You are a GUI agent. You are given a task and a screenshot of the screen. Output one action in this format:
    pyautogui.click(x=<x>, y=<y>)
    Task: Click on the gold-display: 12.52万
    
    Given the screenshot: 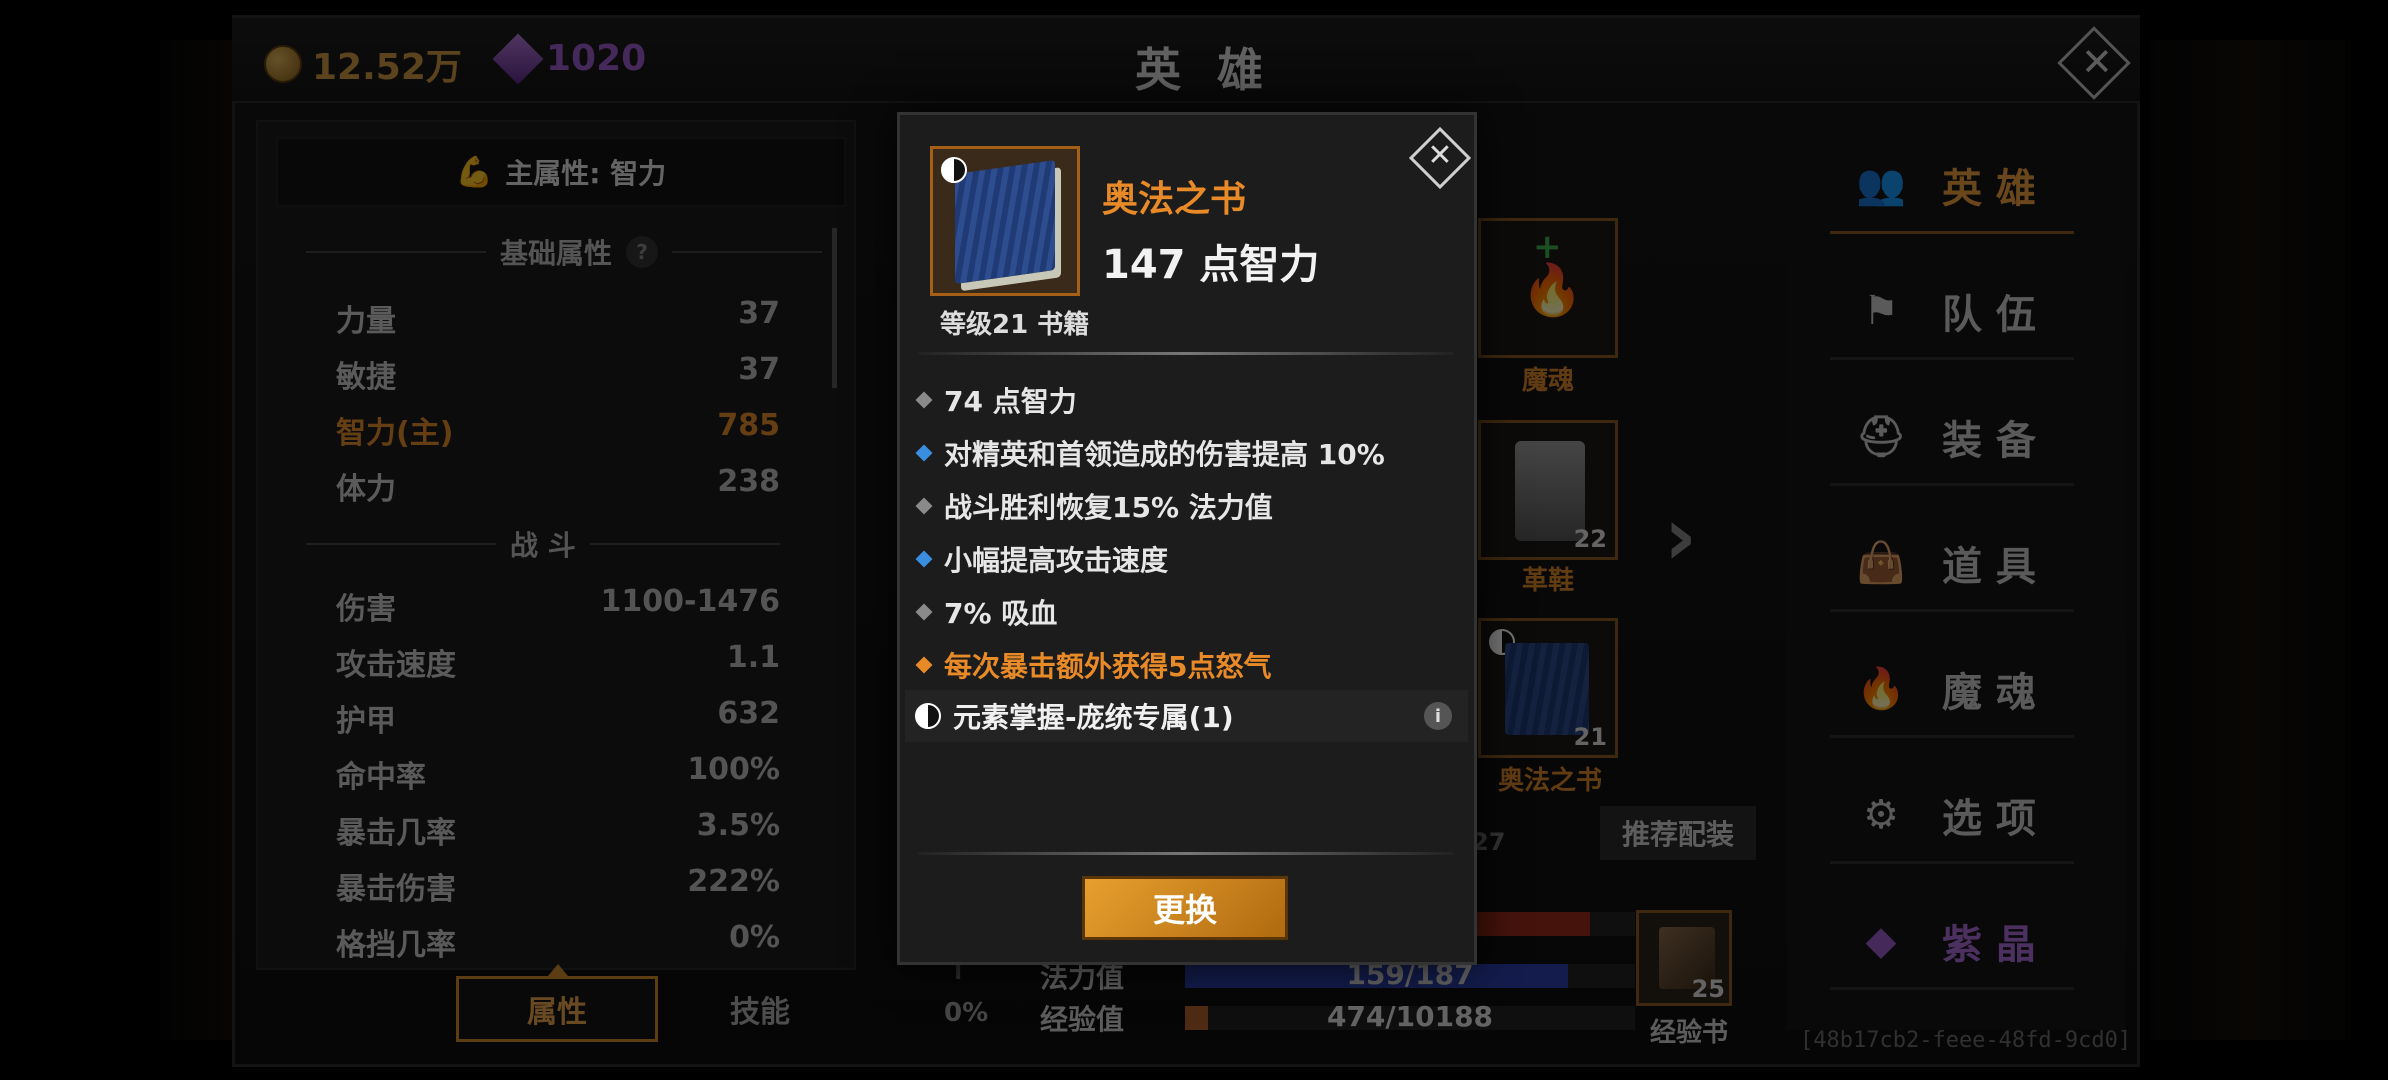 What is the action you would take?
    pyautogui.click(x=363, y=64)
    